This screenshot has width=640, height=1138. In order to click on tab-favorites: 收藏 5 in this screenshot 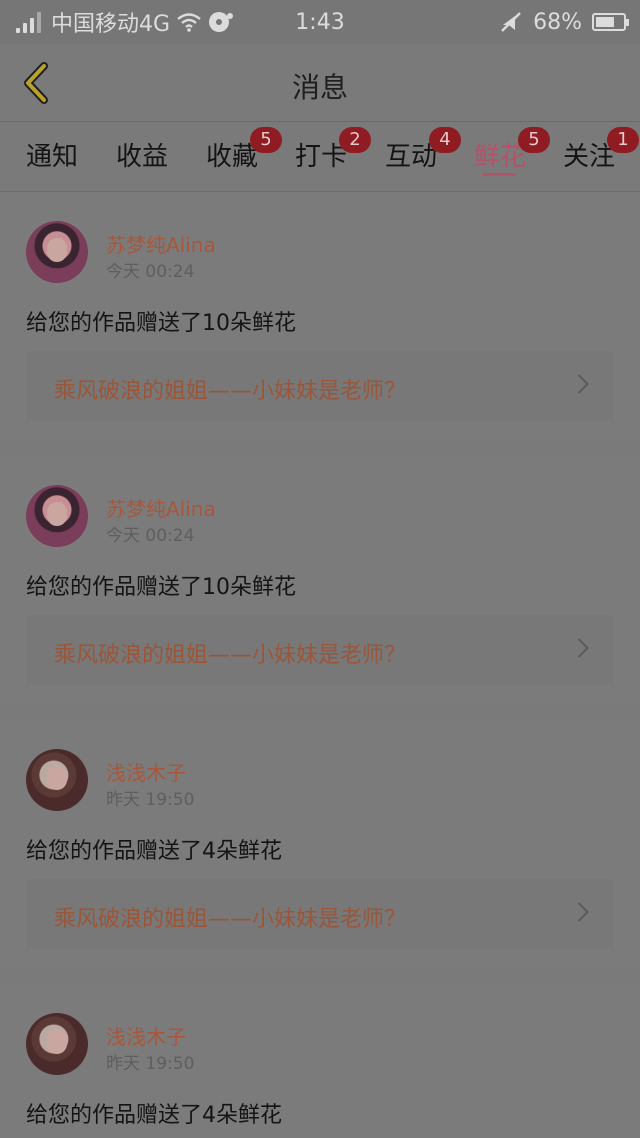, I will do `click(244, 156)`.